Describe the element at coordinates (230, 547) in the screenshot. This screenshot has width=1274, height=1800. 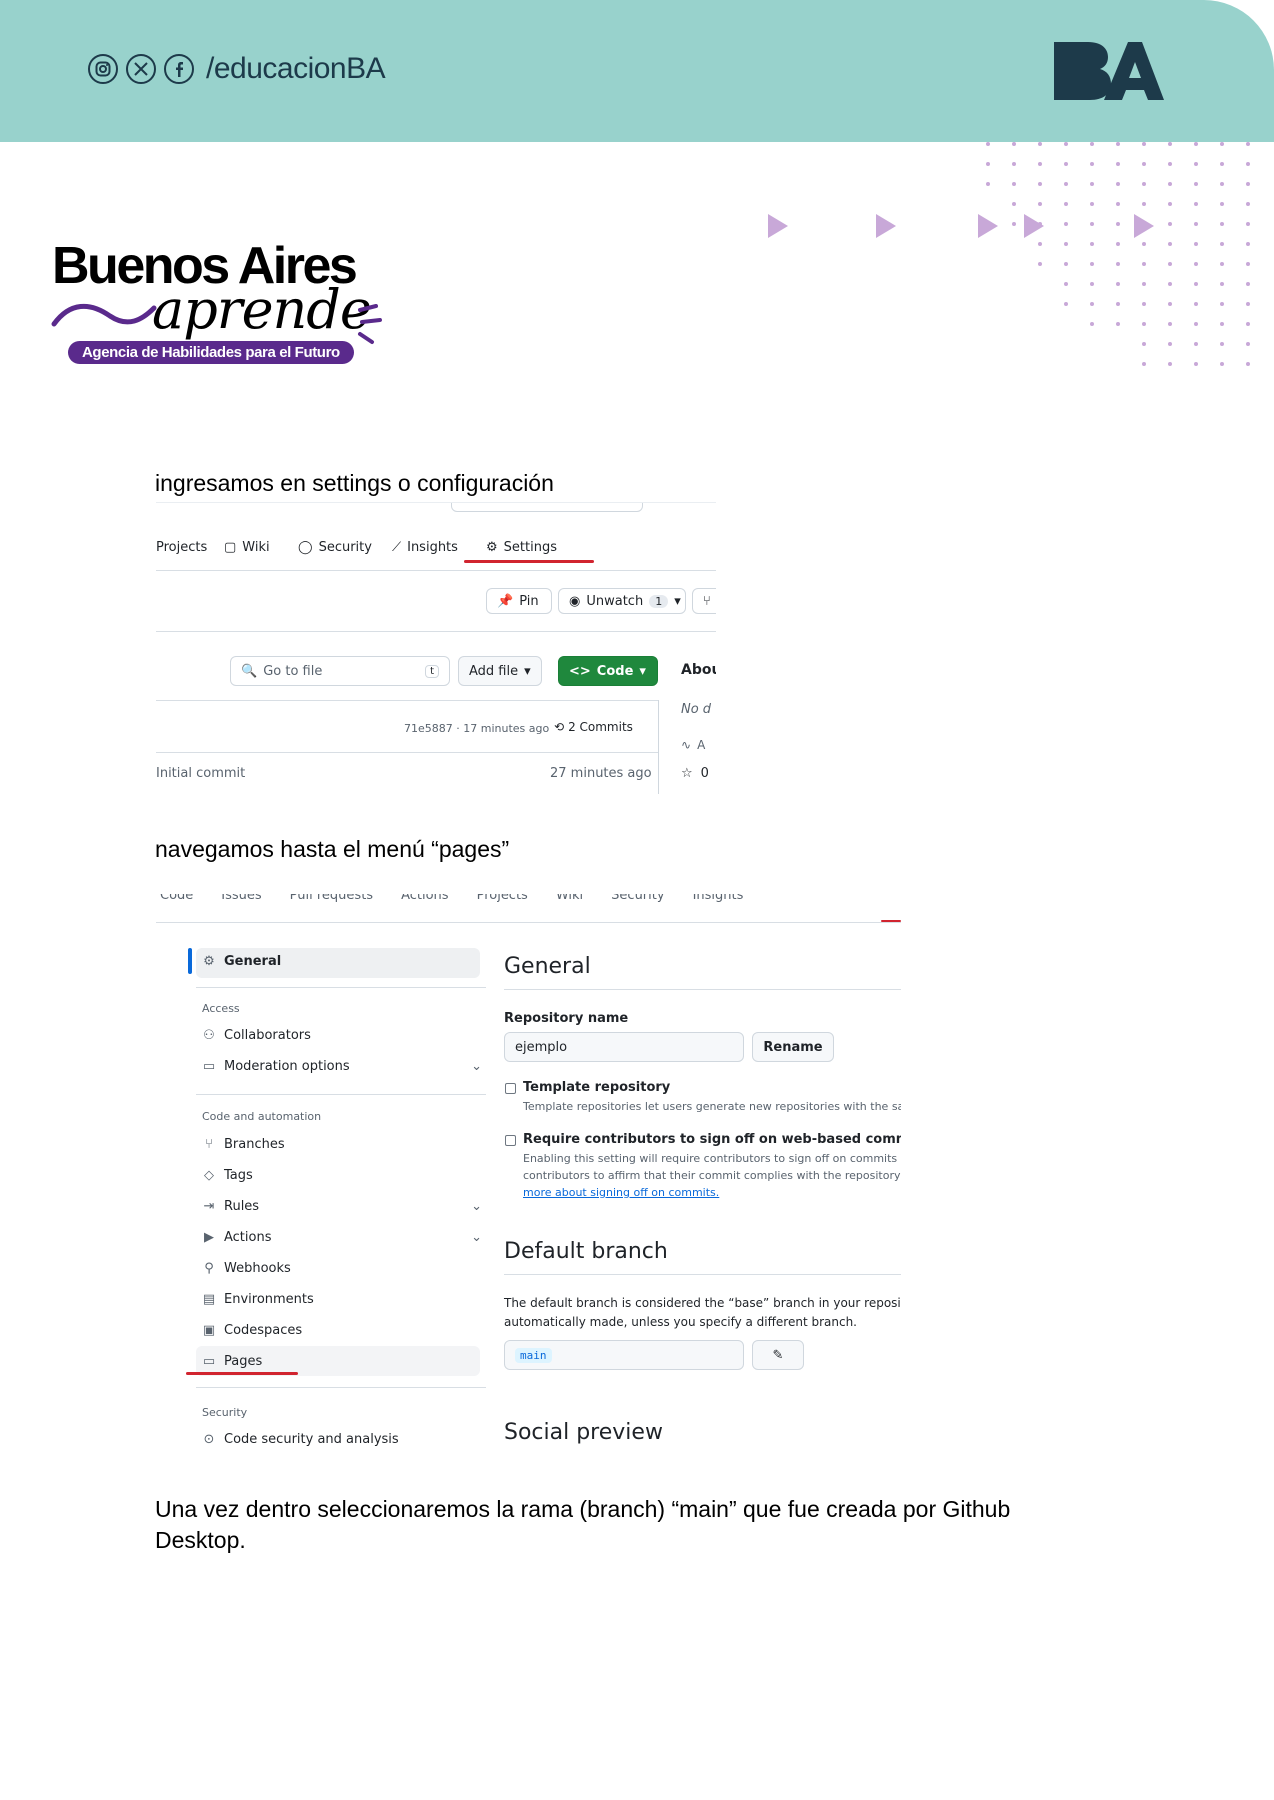
I see `book-icon: ▢` at that location.